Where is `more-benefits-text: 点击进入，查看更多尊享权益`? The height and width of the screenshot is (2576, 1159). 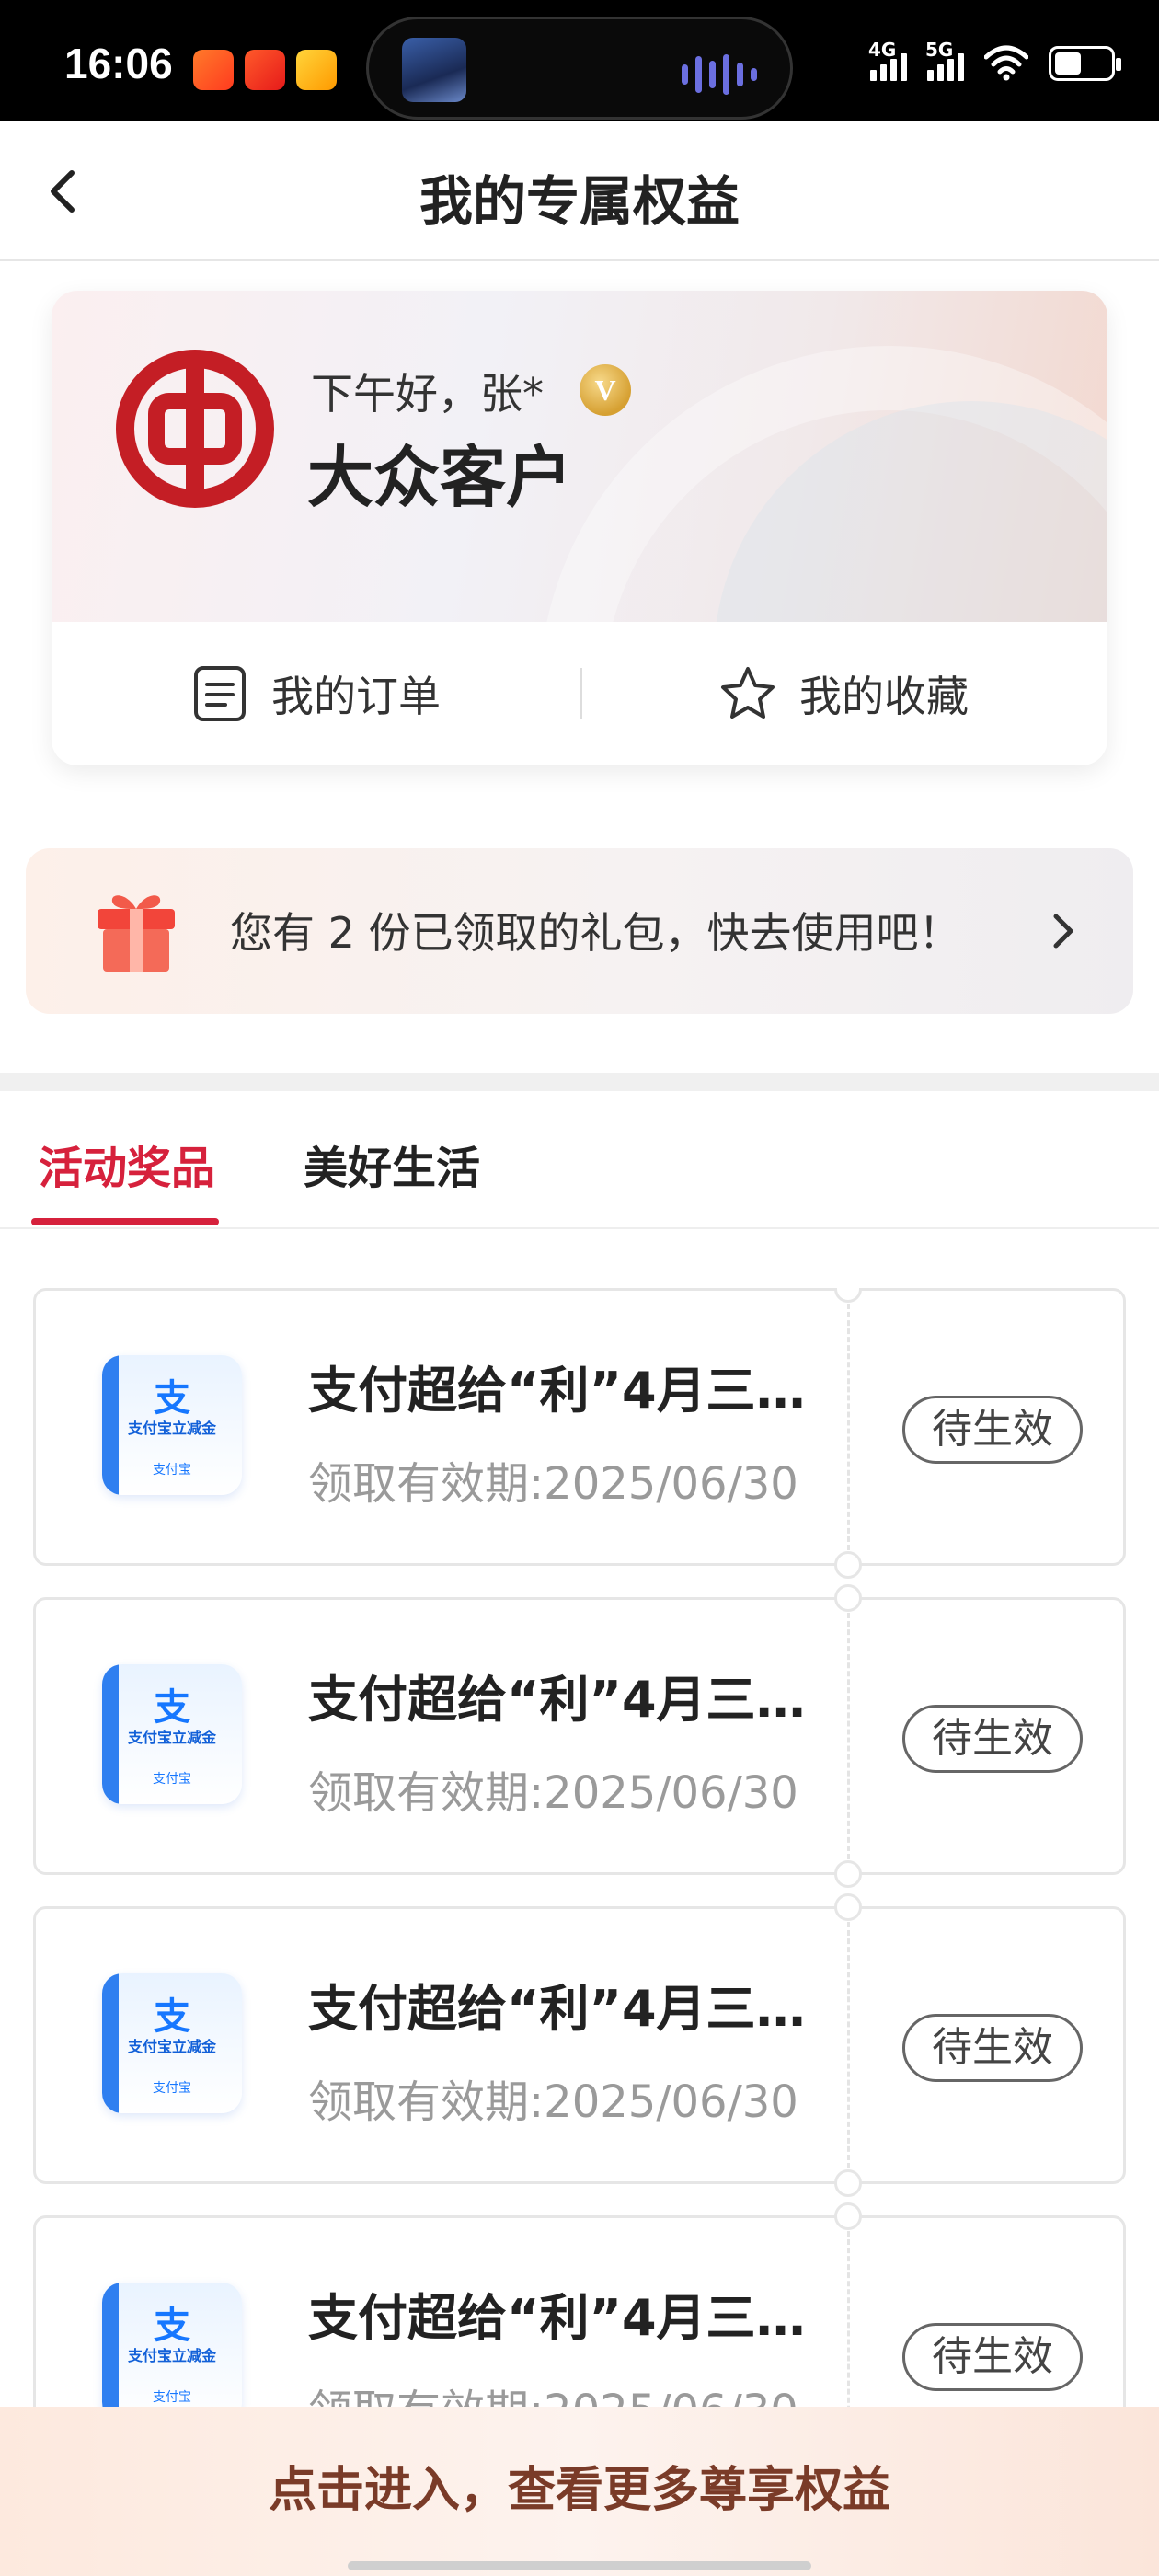 more-benefits-text: 点击进入，查看更多尊享权益 is located at coordinates (579, 2490).